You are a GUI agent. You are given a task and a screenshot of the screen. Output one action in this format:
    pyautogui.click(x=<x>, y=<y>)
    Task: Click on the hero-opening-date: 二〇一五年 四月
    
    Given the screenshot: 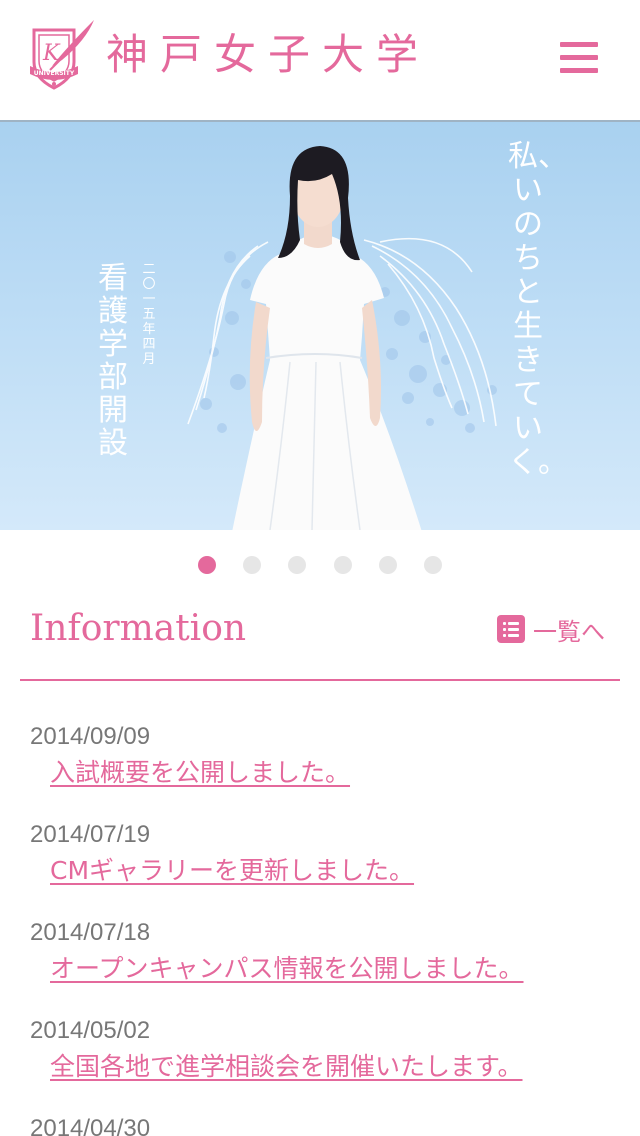 What is the action you would take?
    pyautogui.click(x=149, y=314)
    